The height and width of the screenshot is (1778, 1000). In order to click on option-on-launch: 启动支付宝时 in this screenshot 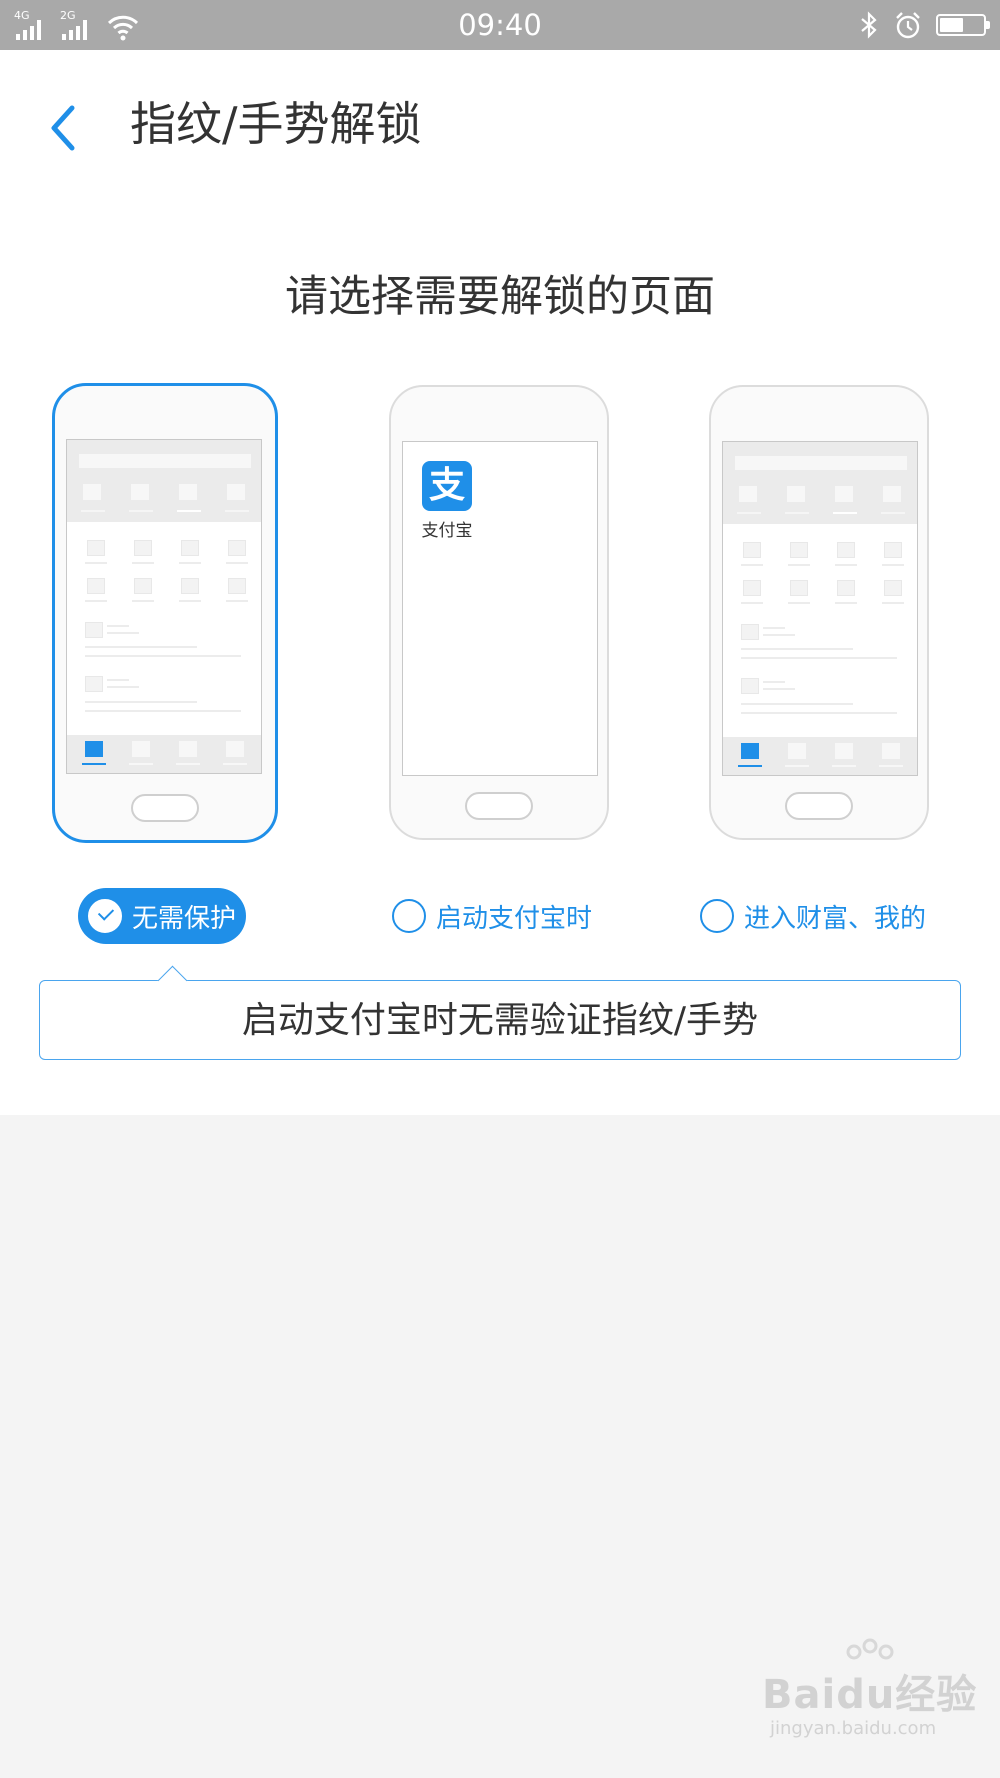, I will do `click(492, 916)`.